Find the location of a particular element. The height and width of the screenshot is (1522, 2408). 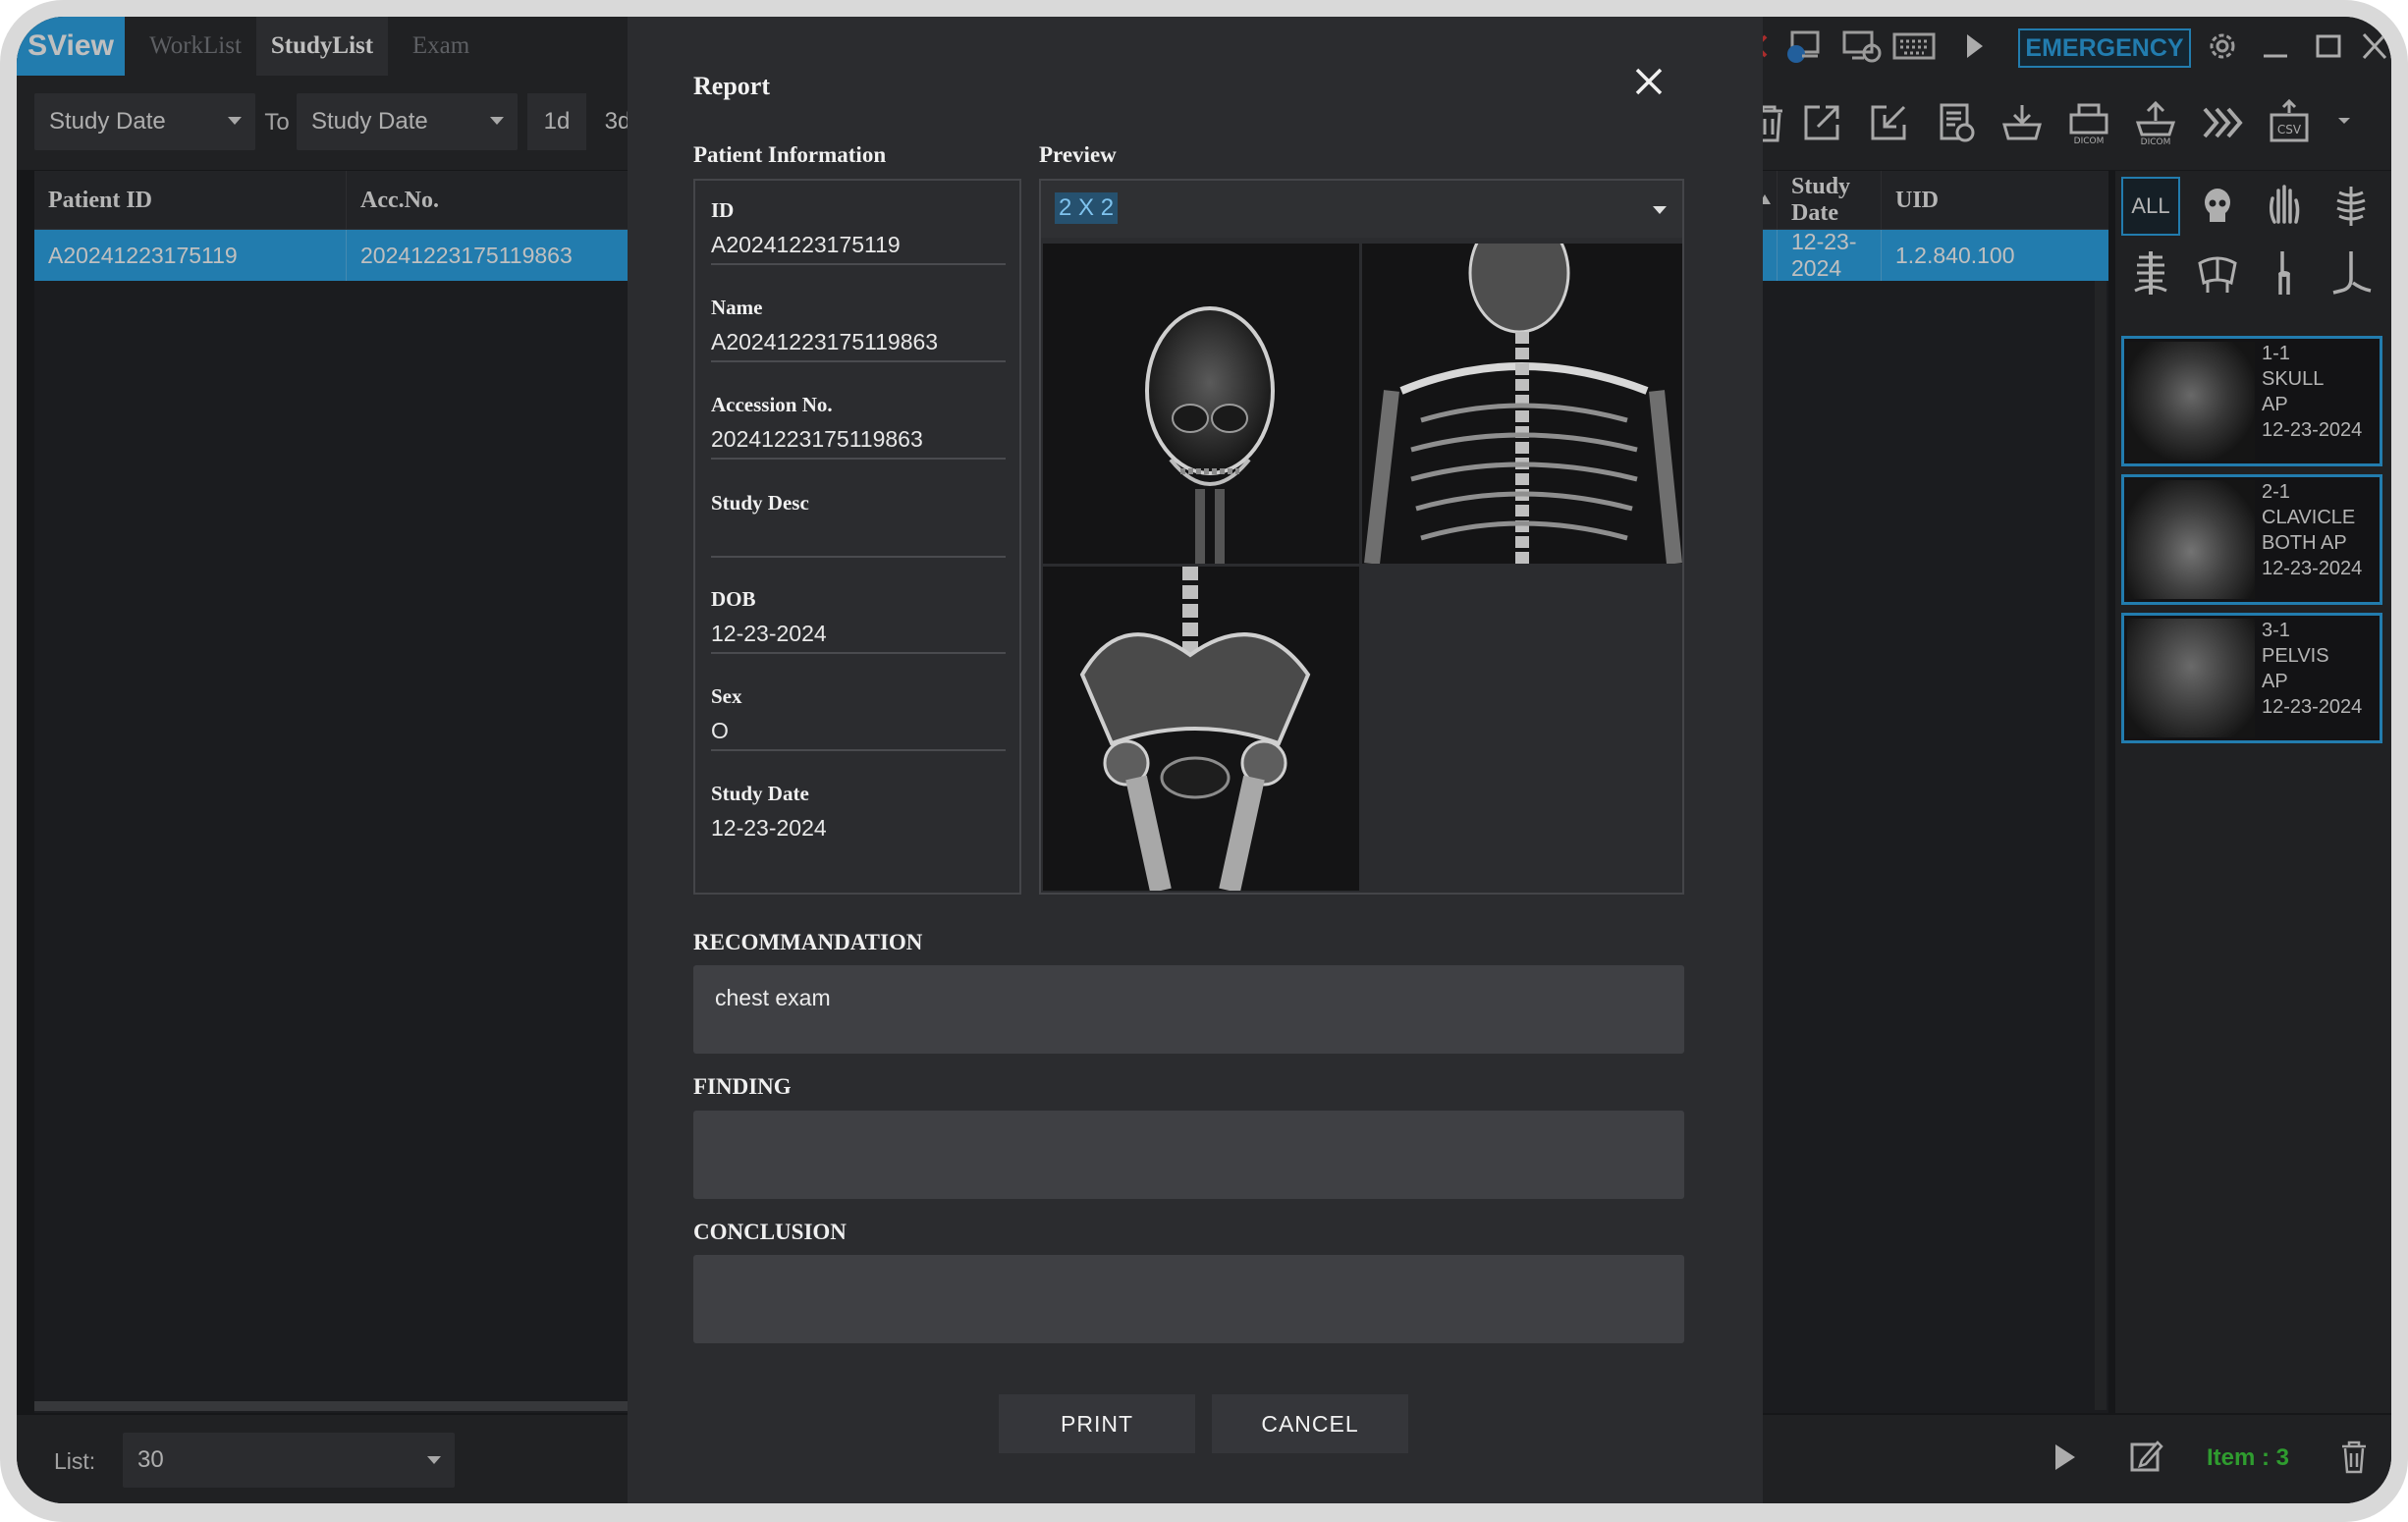

layout-dropdown: 2 X 2 is located at coordinates (1362, 210).